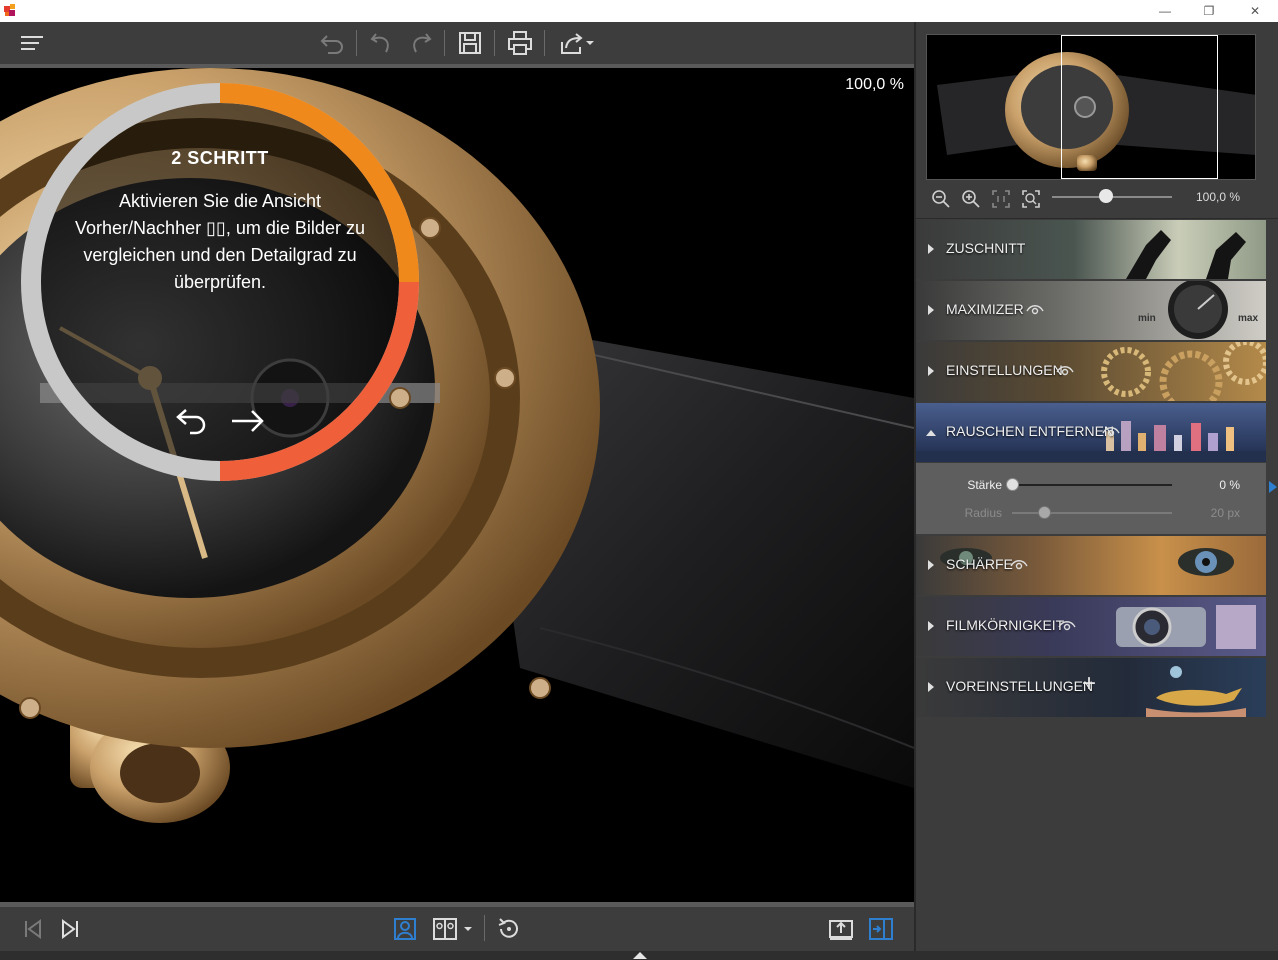  I want to click on panel-toggle-button, so click(881, 929).